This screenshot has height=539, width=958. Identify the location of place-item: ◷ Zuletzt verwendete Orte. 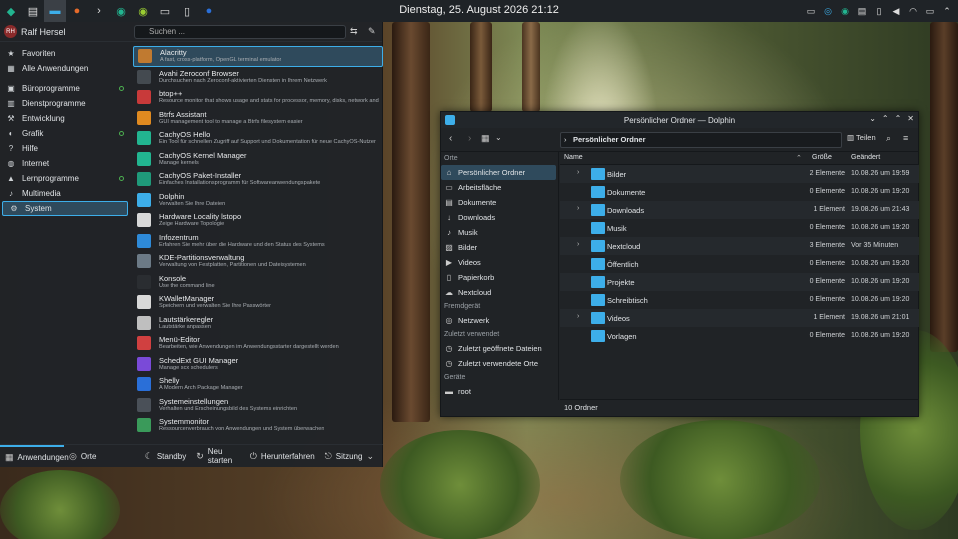
(499, 363).